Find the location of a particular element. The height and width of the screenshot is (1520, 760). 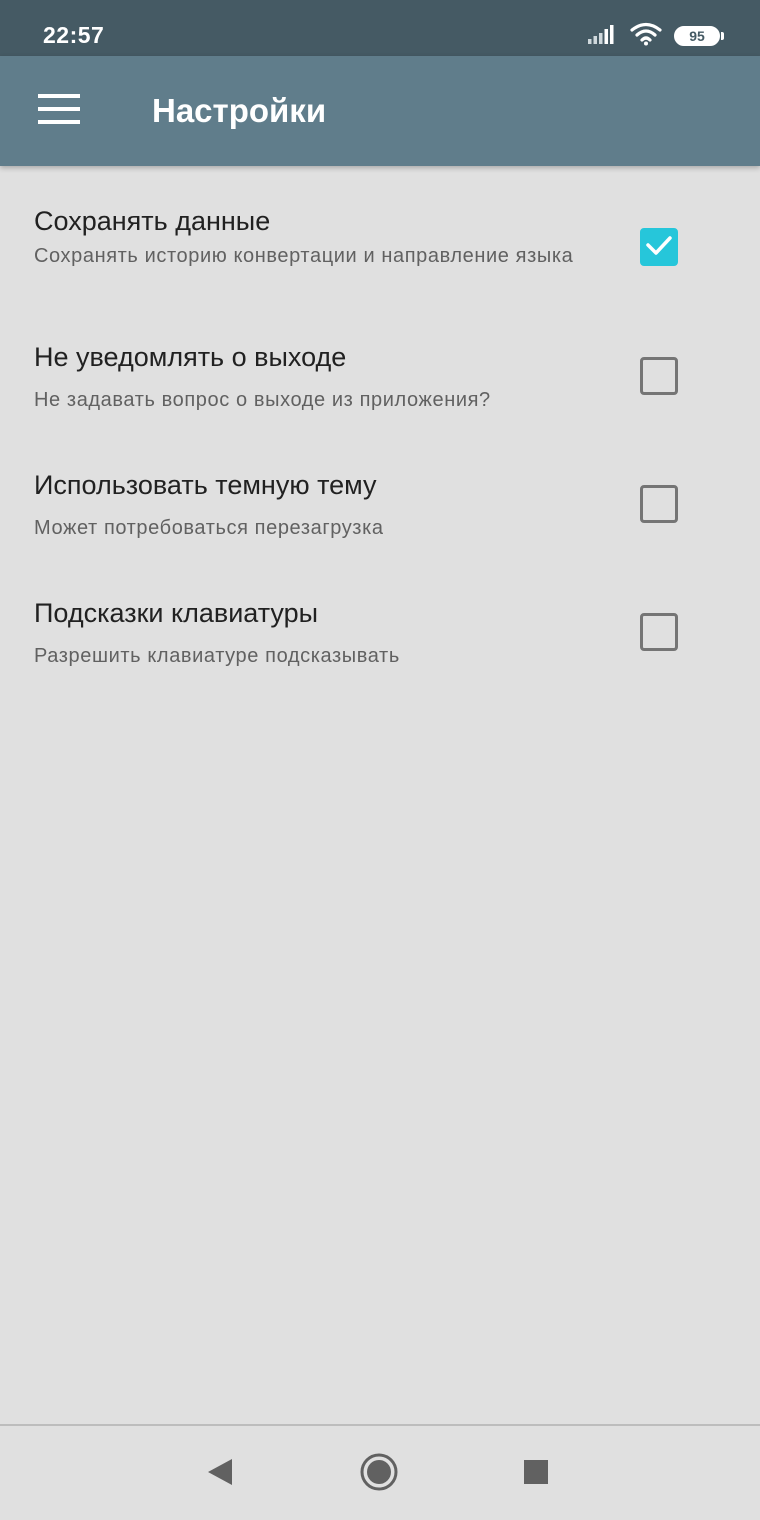

menu-button is located at coordinates (59, 111).